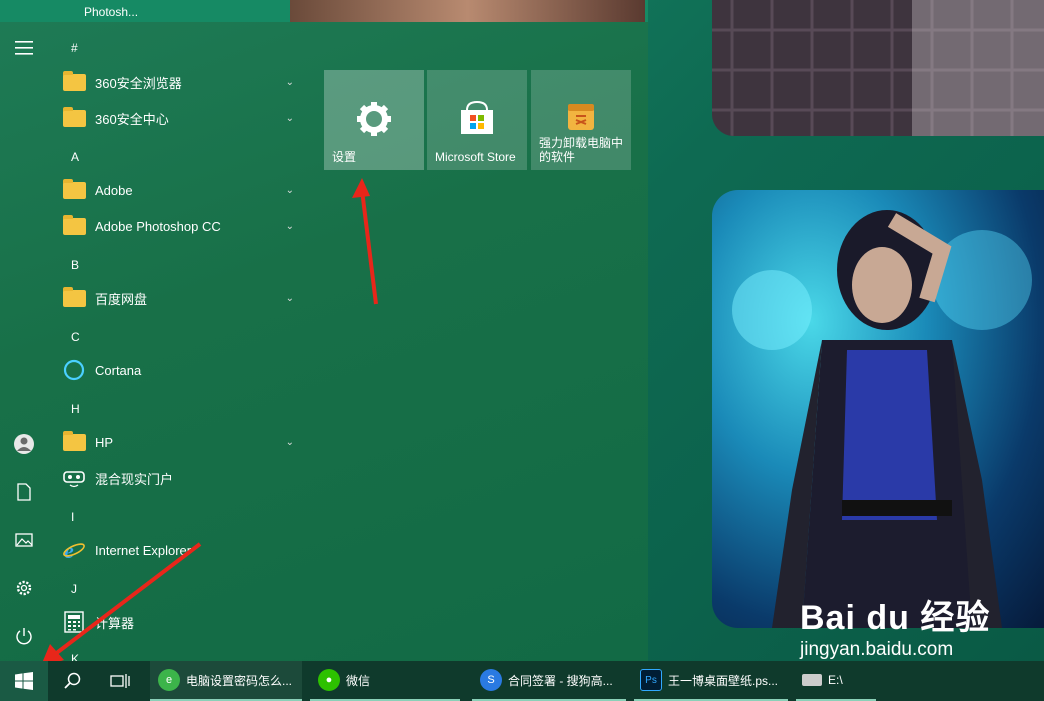 This screenshot has height=701, width=1044. I want to click on app-item-adobe: Adobe ⌄, so click(182, 190).